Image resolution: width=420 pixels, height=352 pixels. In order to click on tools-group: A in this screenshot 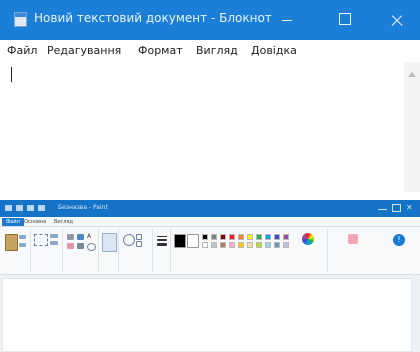, I will do `click(81, 250)`.